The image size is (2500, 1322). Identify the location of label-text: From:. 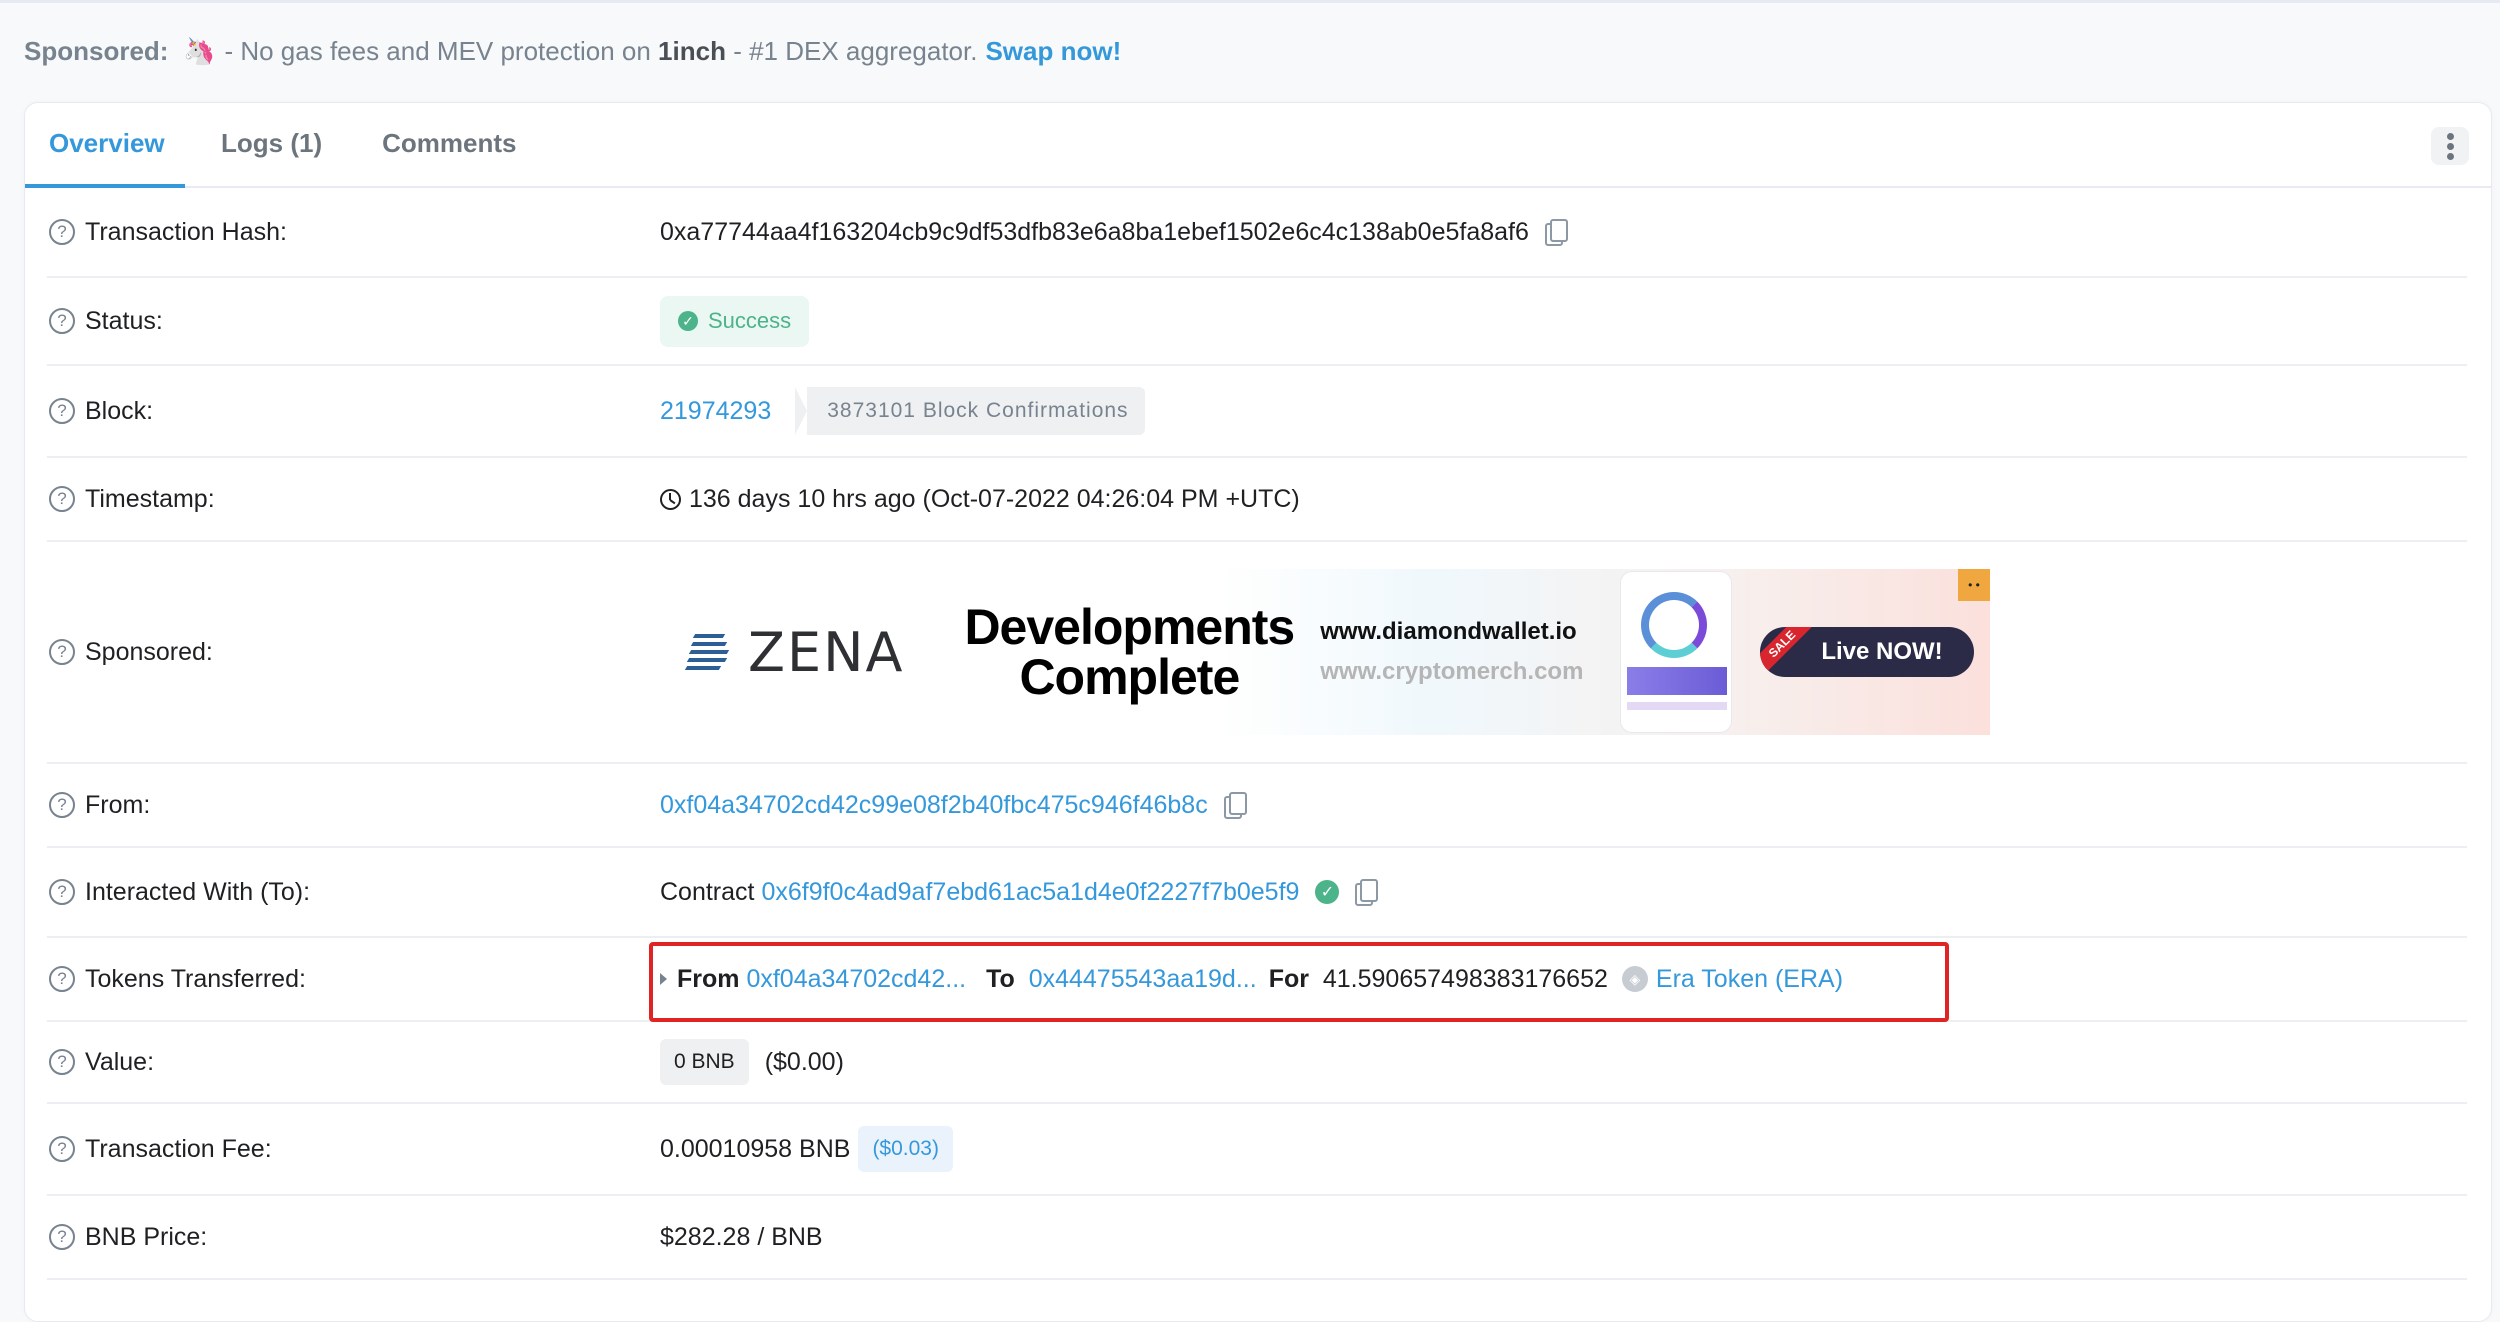
(118, 804).